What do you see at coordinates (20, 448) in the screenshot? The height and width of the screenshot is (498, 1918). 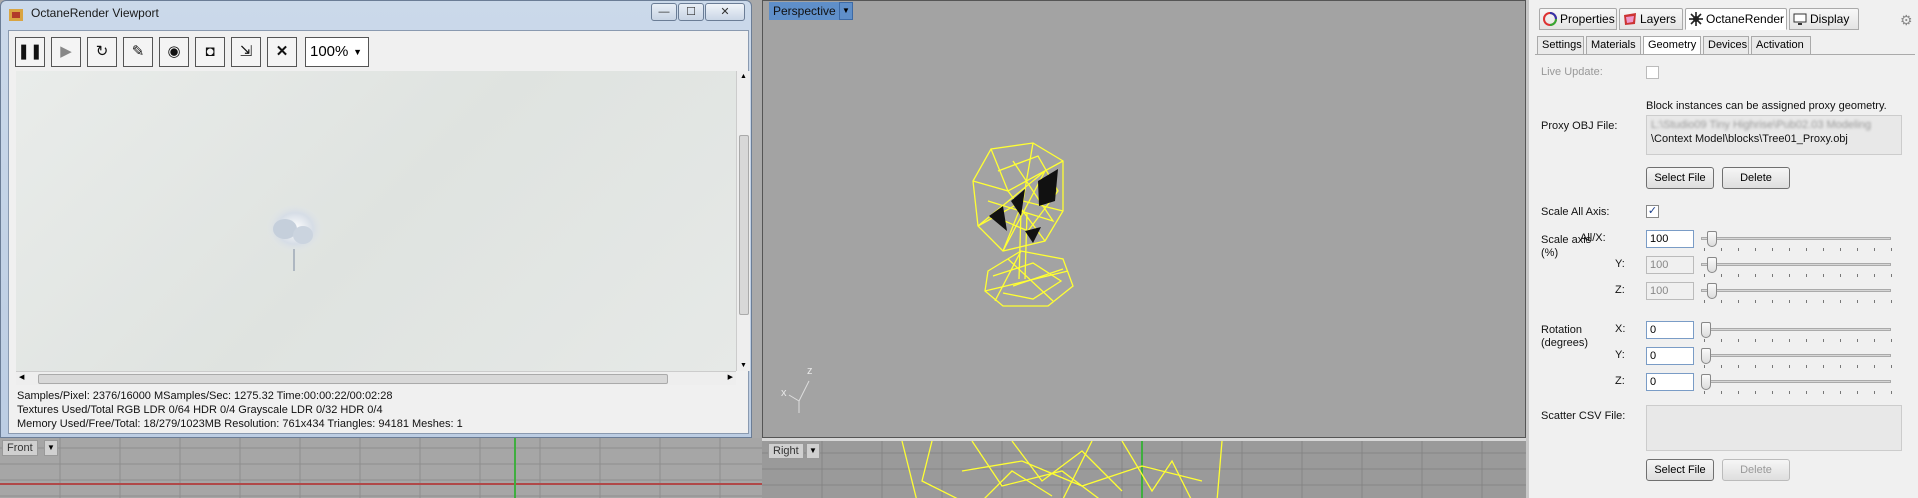 I see `front-viewport-tab: Front` at bounding box center [20, 448].